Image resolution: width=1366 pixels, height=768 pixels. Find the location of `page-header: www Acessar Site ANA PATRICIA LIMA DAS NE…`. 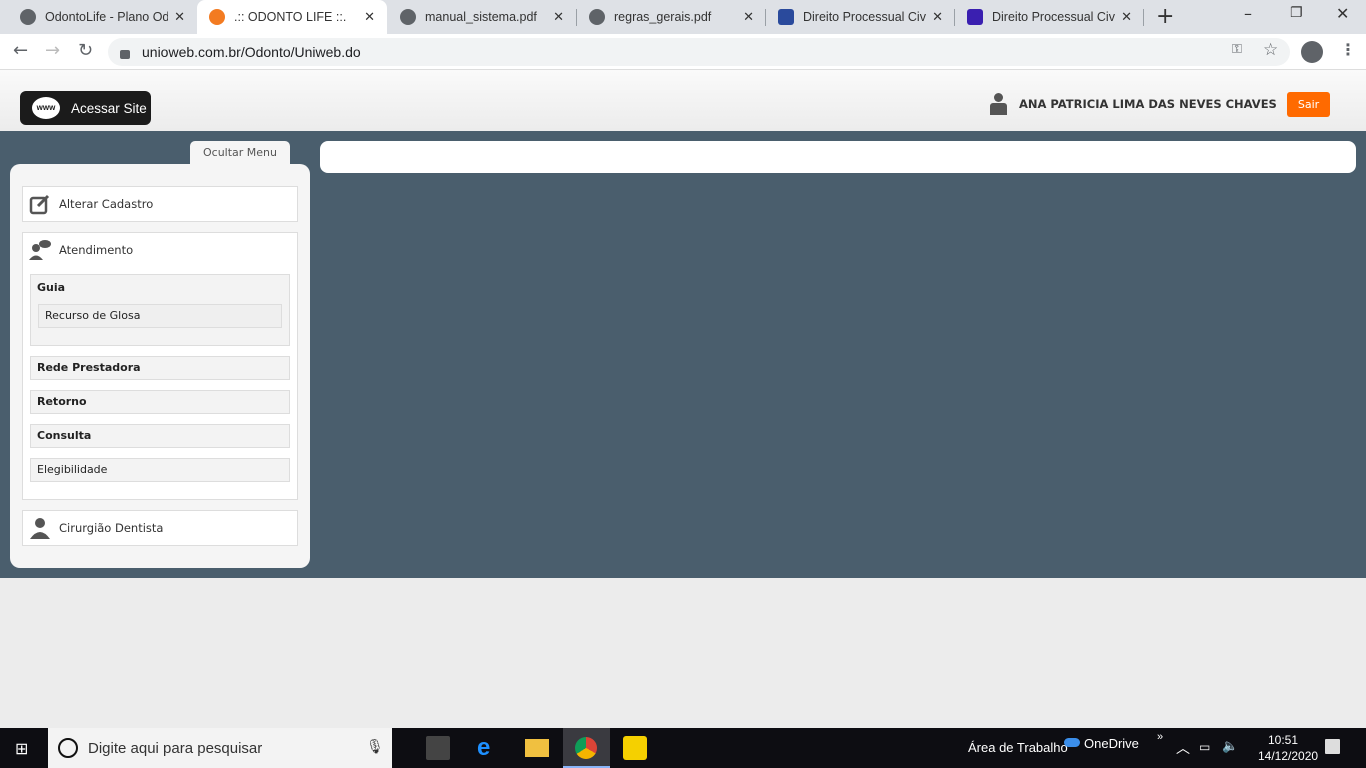

page-header: www Acessar Site ANA PATRICIA LIMA DAS NE… is located at coordinates (683, 100).